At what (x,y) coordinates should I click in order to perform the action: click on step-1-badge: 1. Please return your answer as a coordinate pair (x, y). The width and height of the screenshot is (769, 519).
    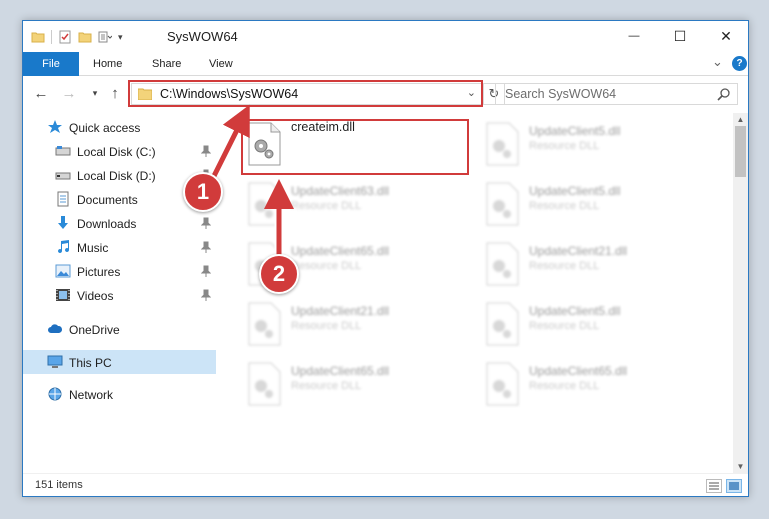
    Looking at the image, I should click on (203, 192).